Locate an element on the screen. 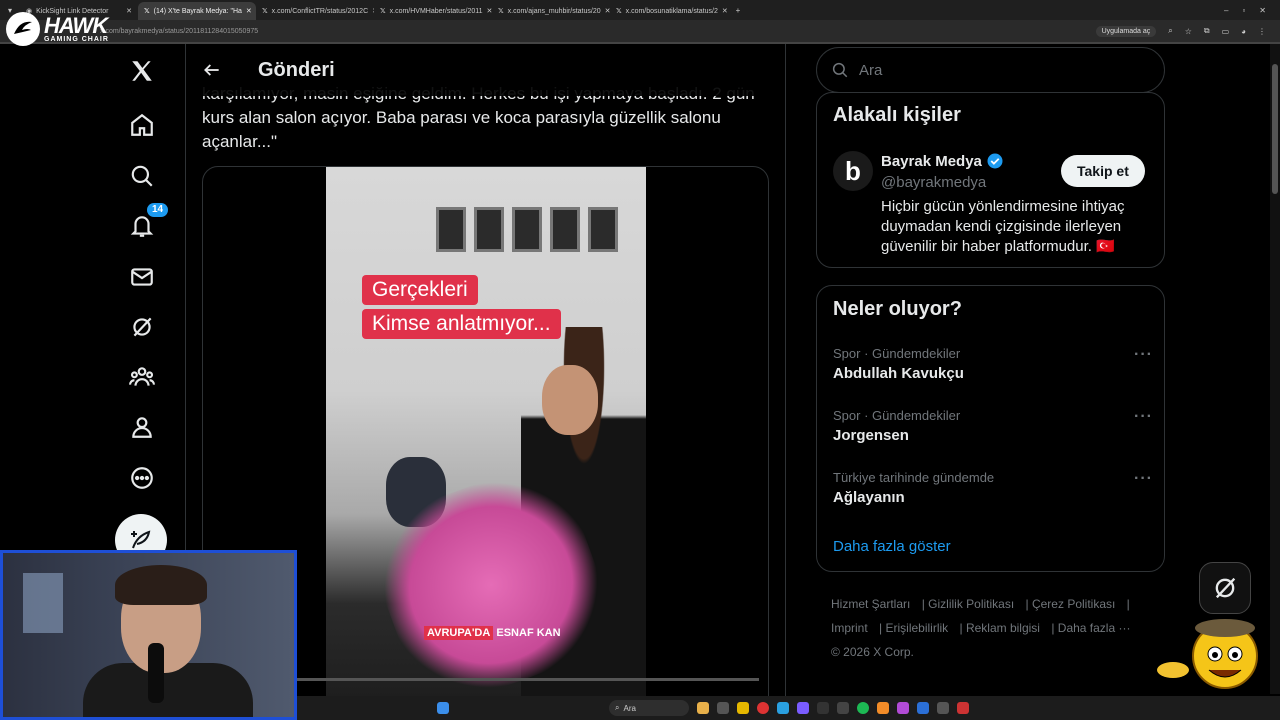 This screenshot has height=720, width=1280. bookmark-star-icon: ☆ is located at coordinates (1188, 31).